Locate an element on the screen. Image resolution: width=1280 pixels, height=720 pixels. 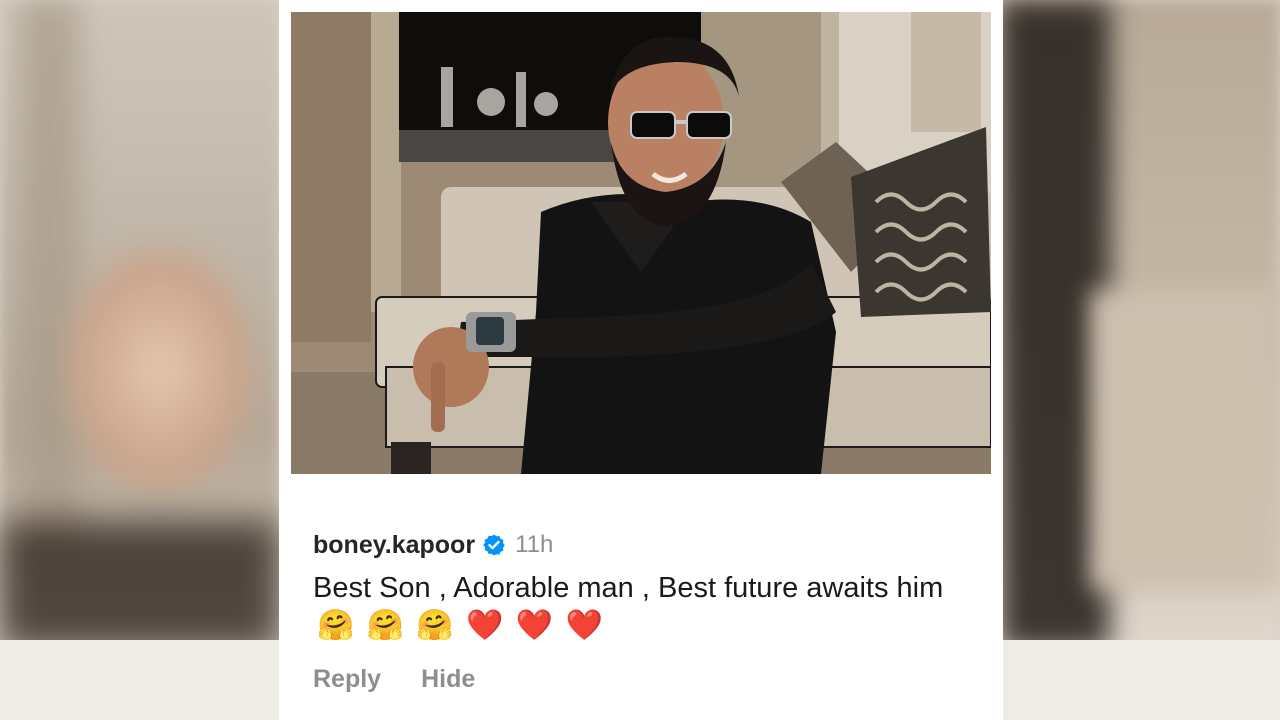
reply-button: Reply is located at coordinates (347, 679).